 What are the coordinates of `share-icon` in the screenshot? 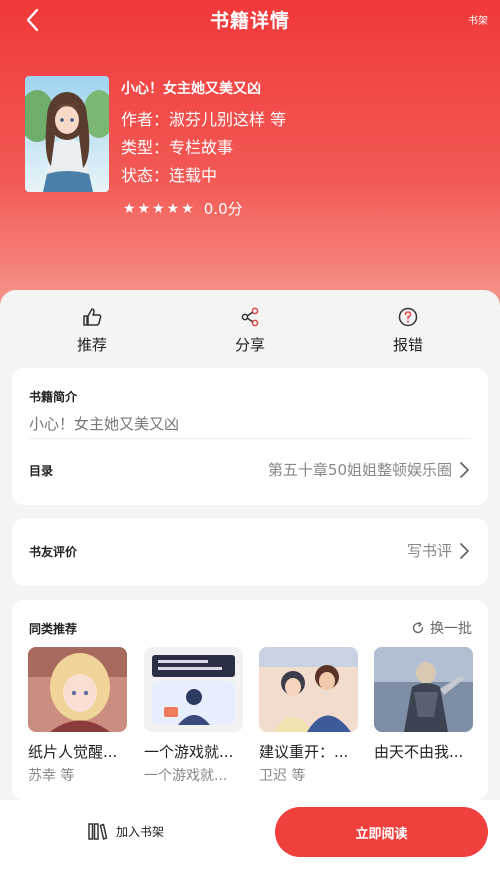 It's located at (250, 317).